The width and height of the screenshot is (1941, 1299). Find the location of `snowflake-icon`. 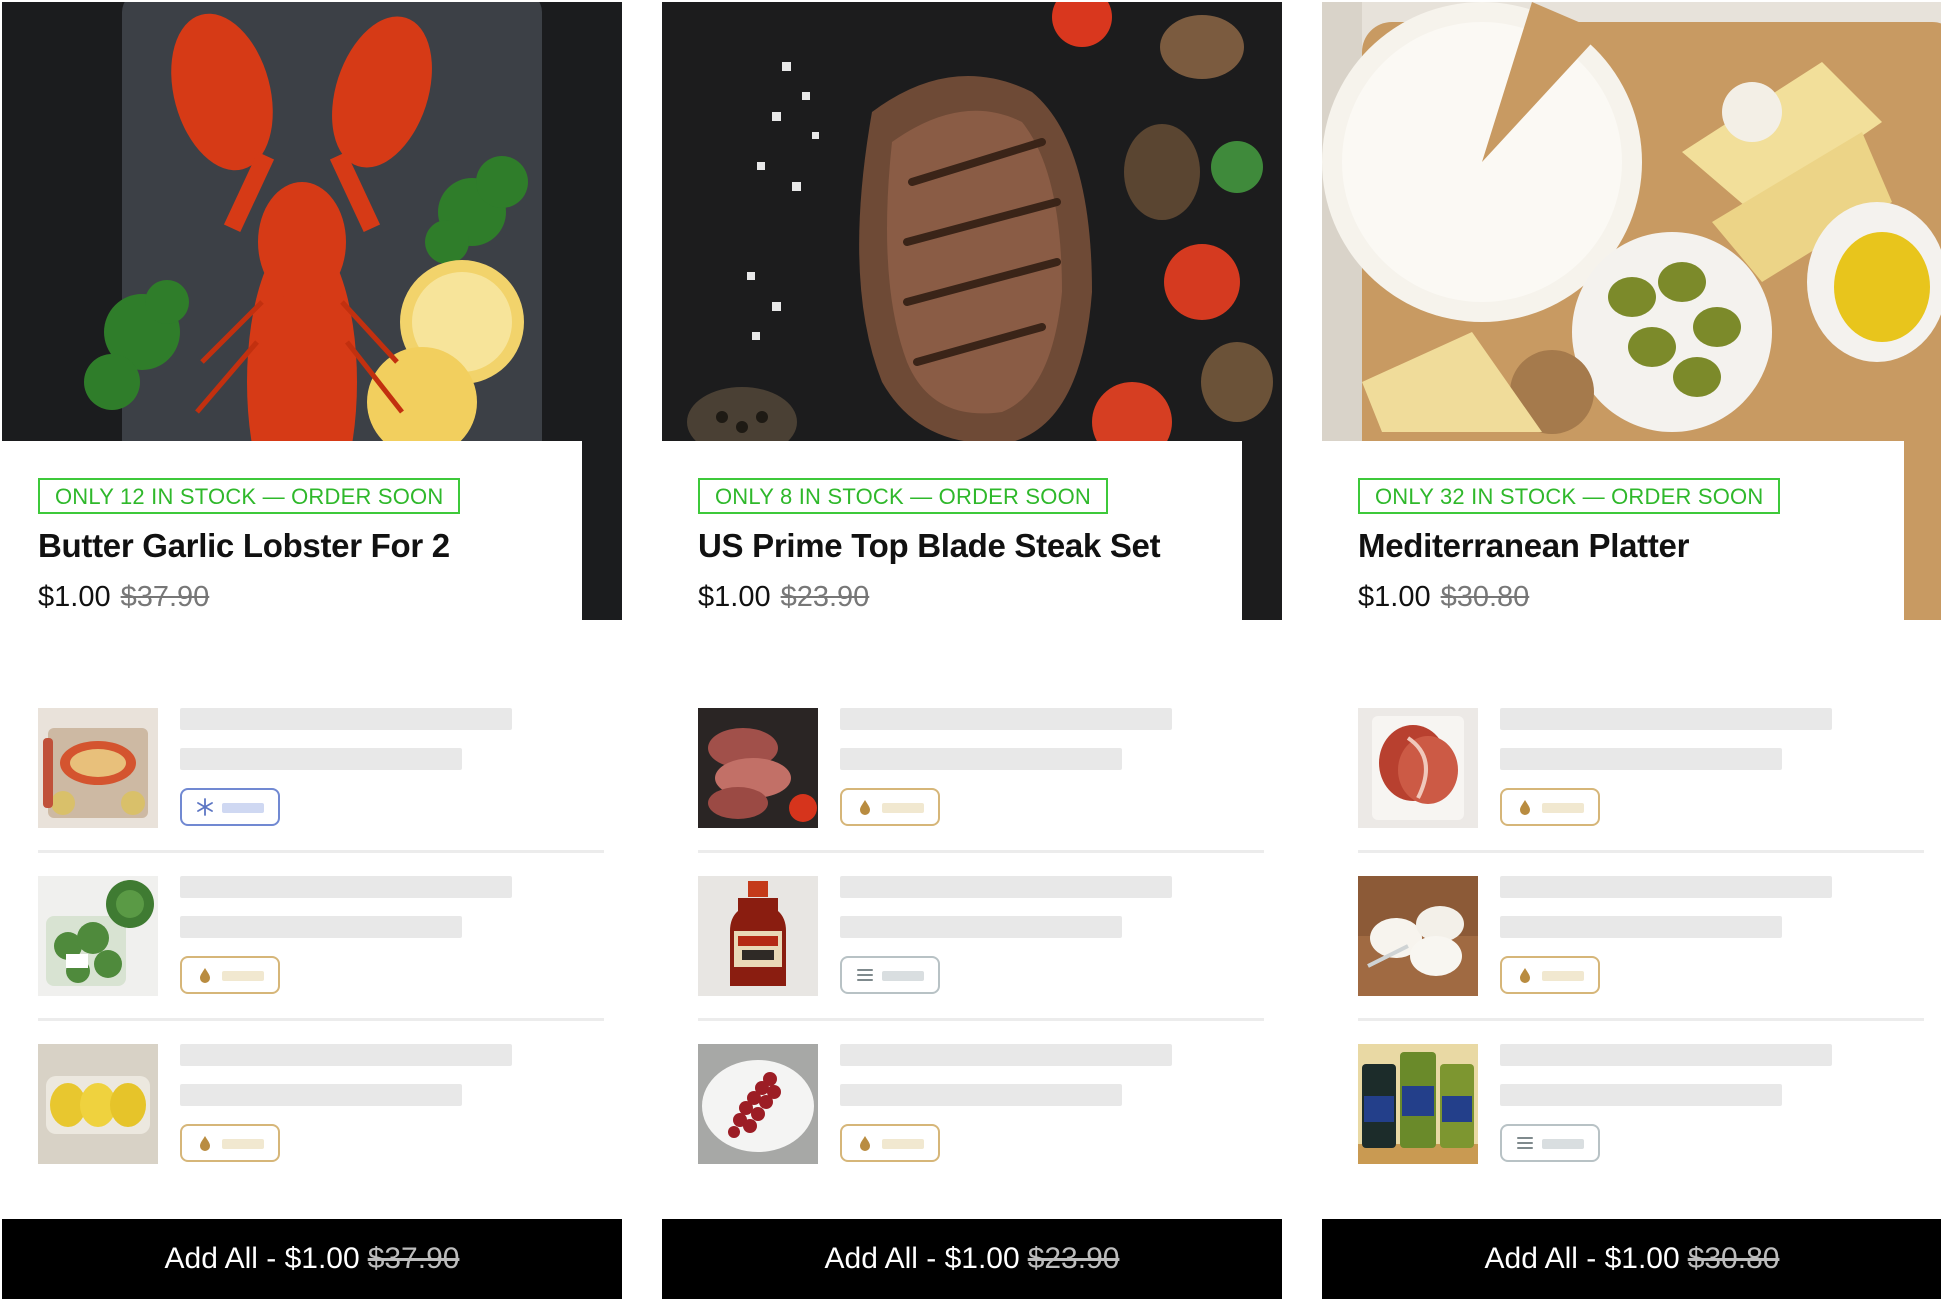

snowflake-icon is located at coordinates (205, 807).